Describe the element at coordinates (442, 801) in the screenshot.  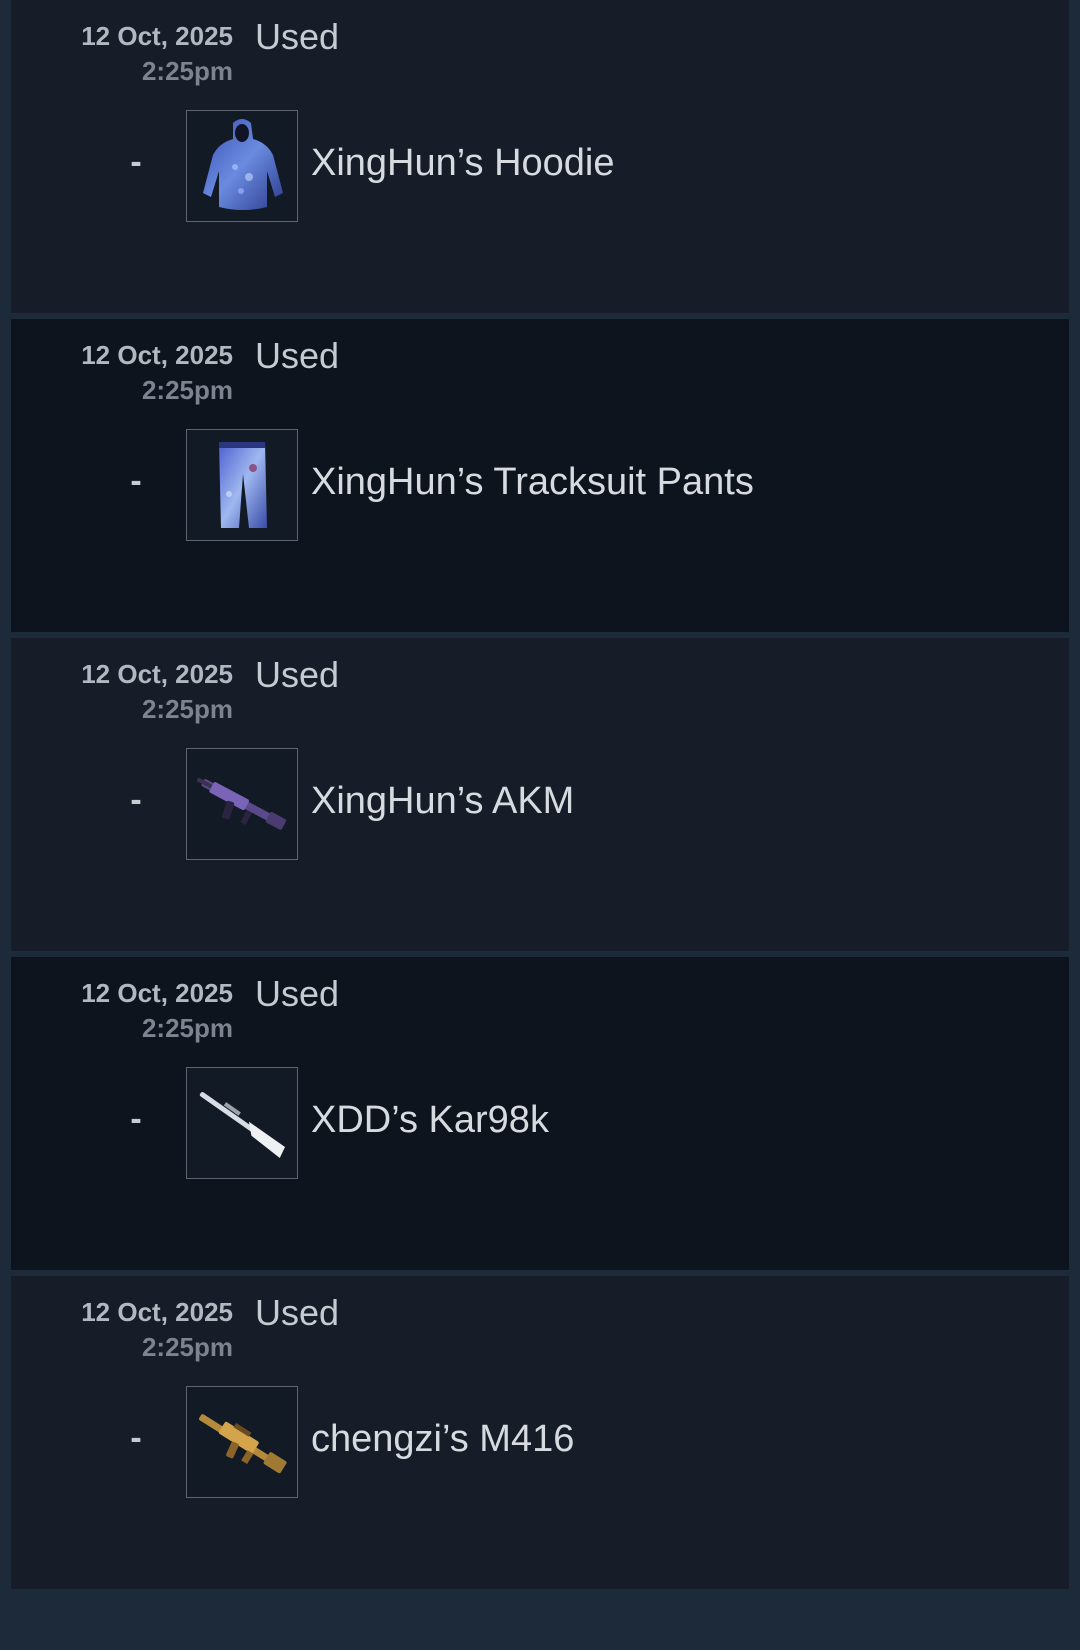
I see `item-name: XingHun’s AKM` at that location.